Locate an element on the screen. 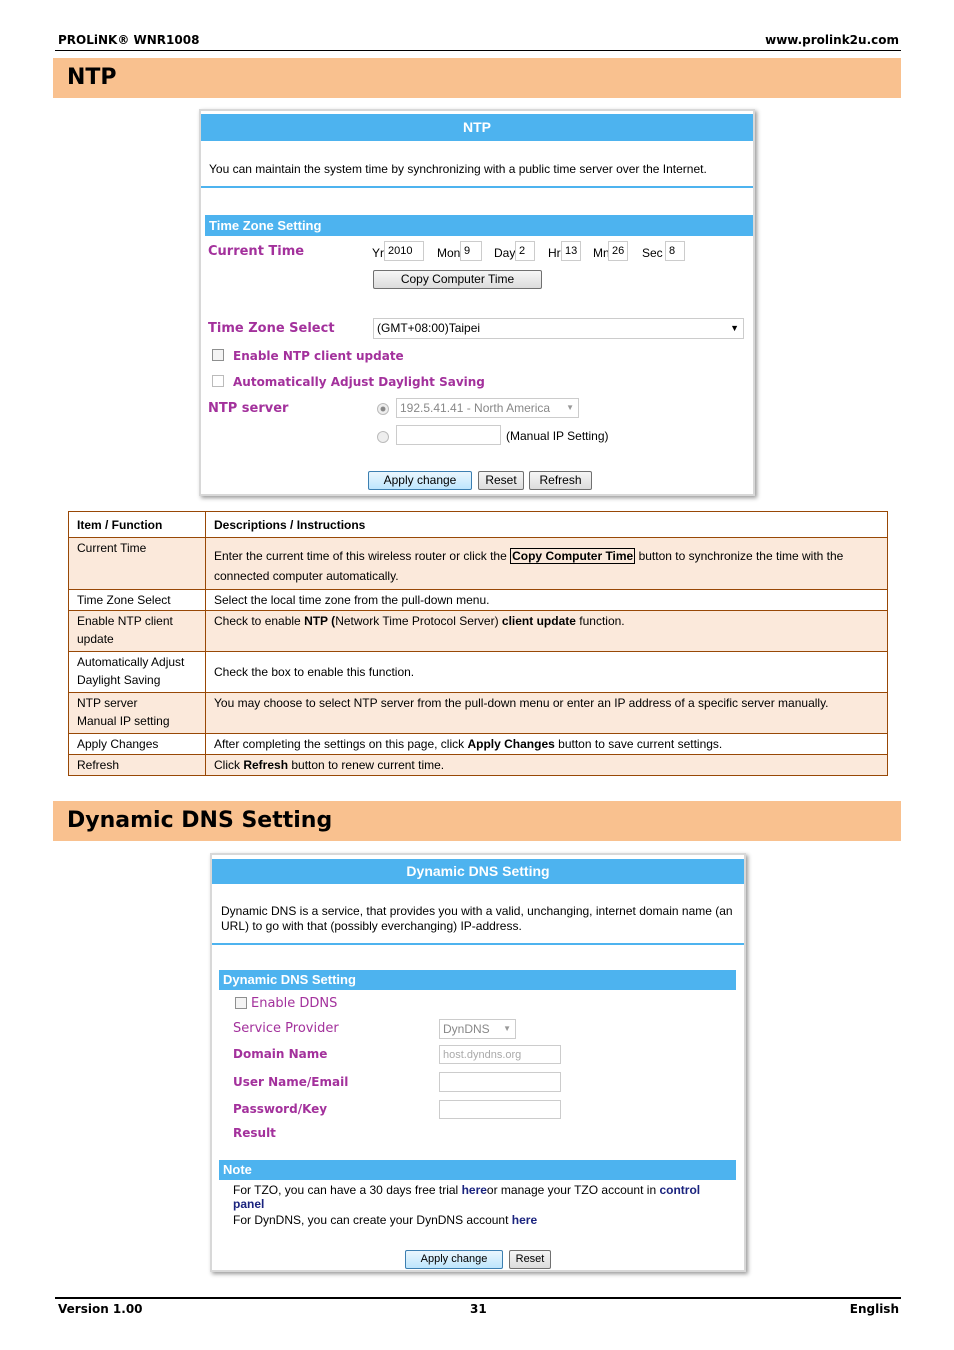 The height and width of the screenshot is (1350, 954). apply-change-button: Apply change is located at coordinates (420, 480).